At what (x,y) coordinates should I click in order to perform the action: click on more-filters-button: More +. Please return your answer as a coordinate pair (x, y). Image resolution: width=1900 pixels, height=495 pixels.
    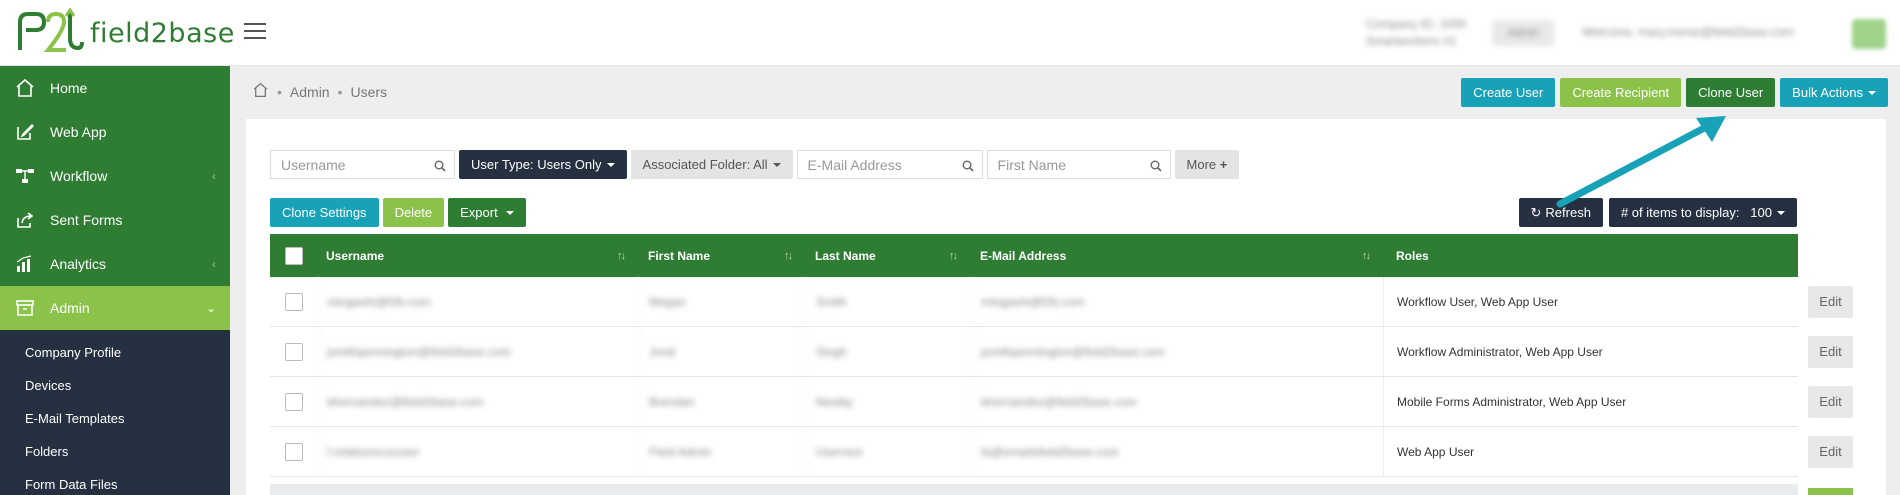
    Looking at the image, I should click on (1207, 164).